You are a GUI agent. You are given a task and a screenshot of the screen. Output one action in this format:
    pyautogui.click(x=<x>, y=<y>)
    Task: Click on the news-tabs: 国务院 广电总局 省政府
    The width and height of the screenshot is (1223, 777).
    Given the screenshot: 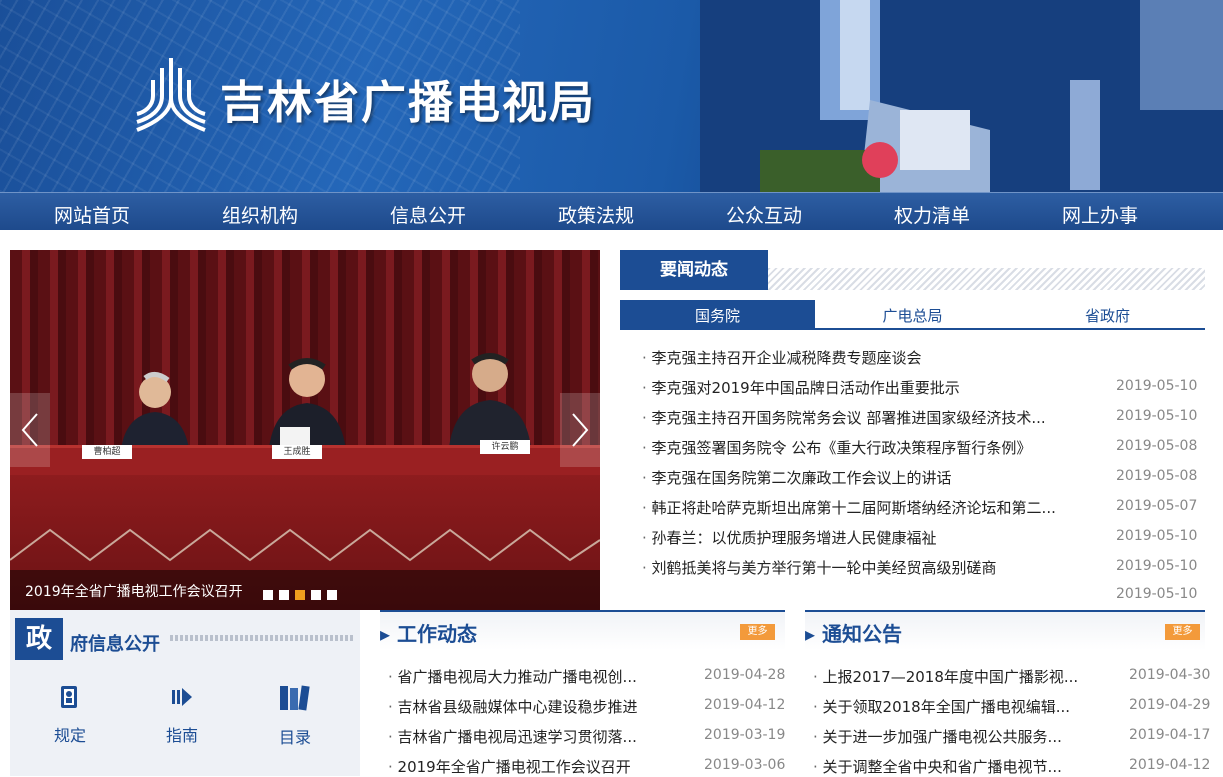 What is the action you would take?
    pyautogui.click(x=912, y=315)
    